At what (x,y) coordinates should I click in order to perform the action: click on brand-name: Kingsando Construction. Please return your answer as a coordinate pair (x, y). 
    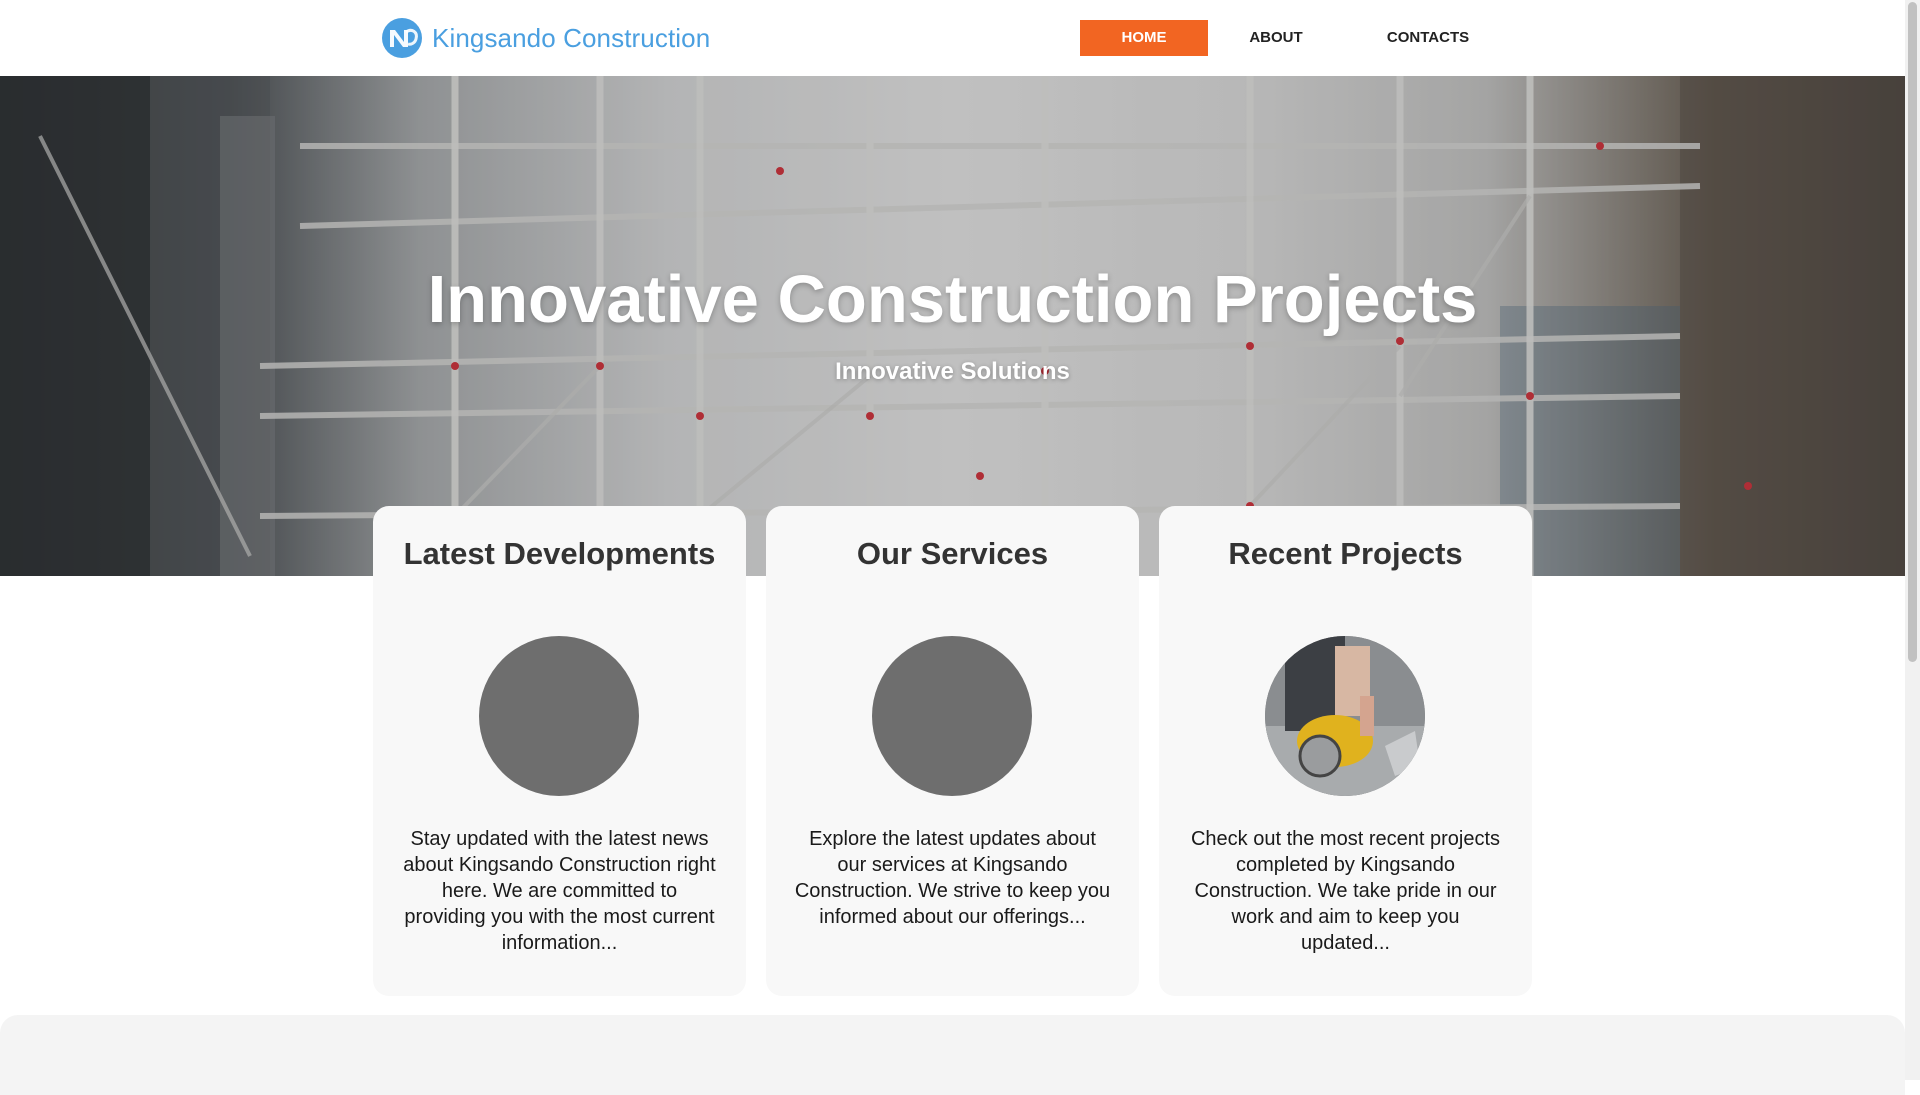
    Looking at the image, I should click on (571, 37).